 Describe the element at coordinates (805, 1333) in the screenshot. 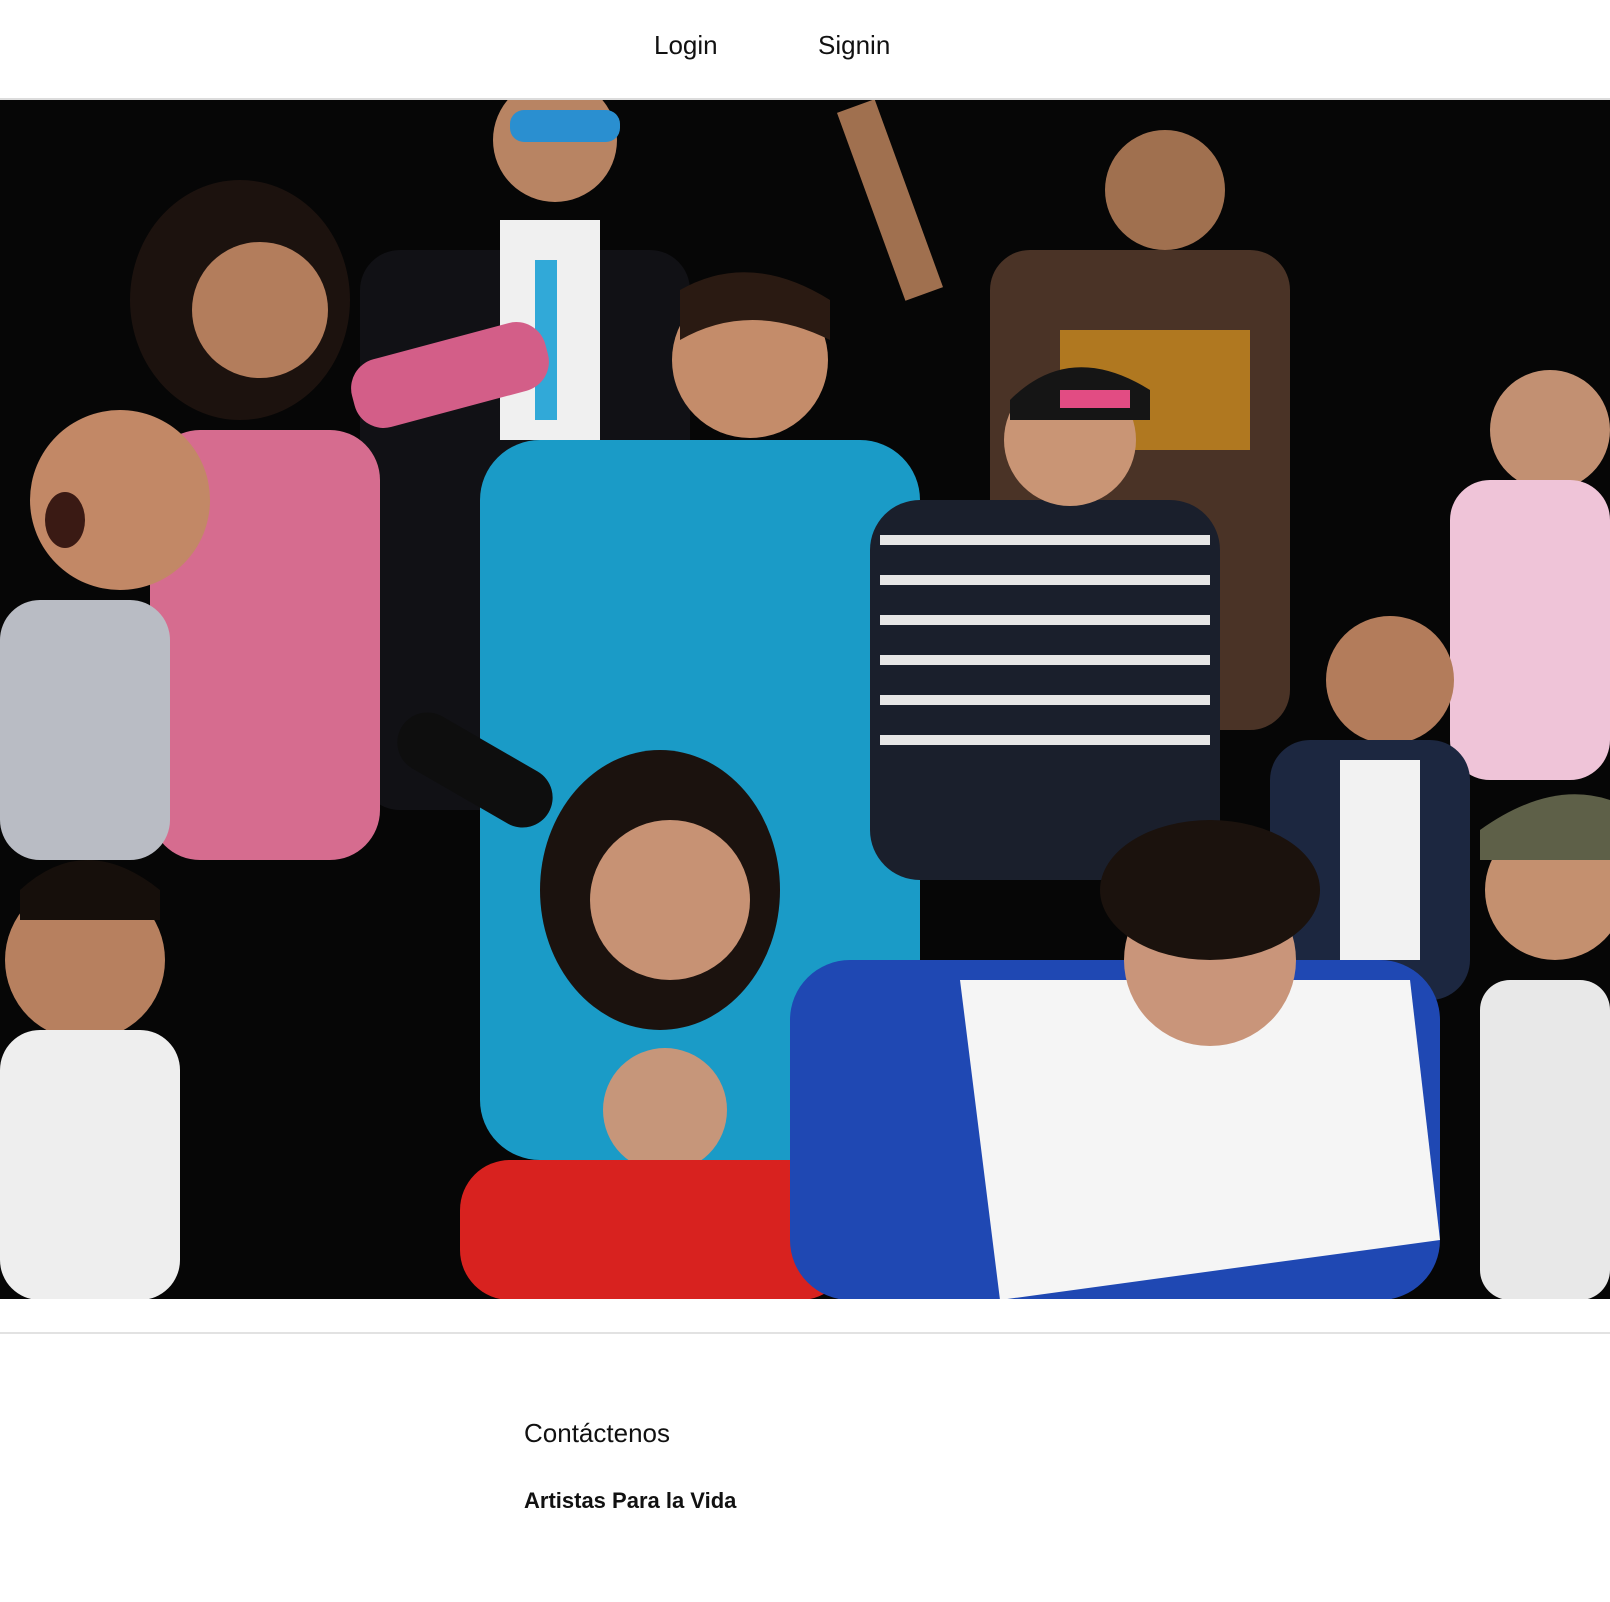

I see `section-divider` at that location.